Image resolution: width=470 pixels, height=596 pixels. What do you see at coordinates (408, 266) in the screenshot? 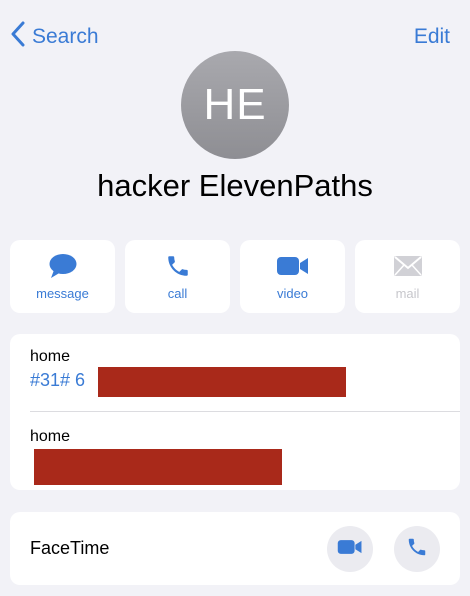
I see `envelope-icon` at bounding box center [408, 266].